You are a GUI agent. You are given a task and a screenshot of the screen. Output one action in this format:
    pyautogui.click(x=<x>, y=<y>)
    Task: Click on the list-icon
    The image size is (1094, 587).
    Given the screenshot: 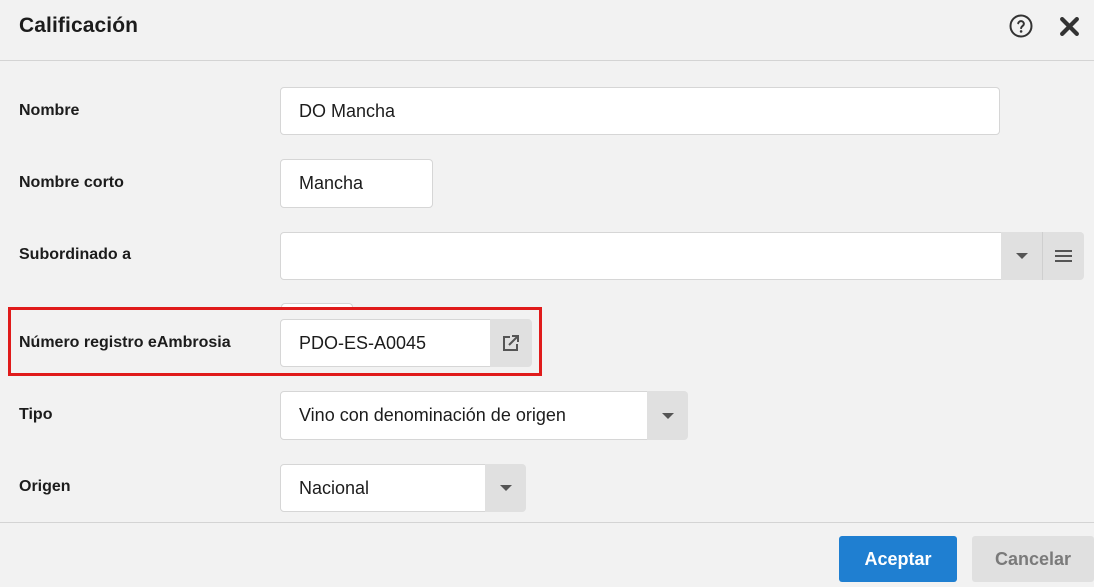 What is the action you would take?
    pyautogui.click(x=1063, y=256)
    